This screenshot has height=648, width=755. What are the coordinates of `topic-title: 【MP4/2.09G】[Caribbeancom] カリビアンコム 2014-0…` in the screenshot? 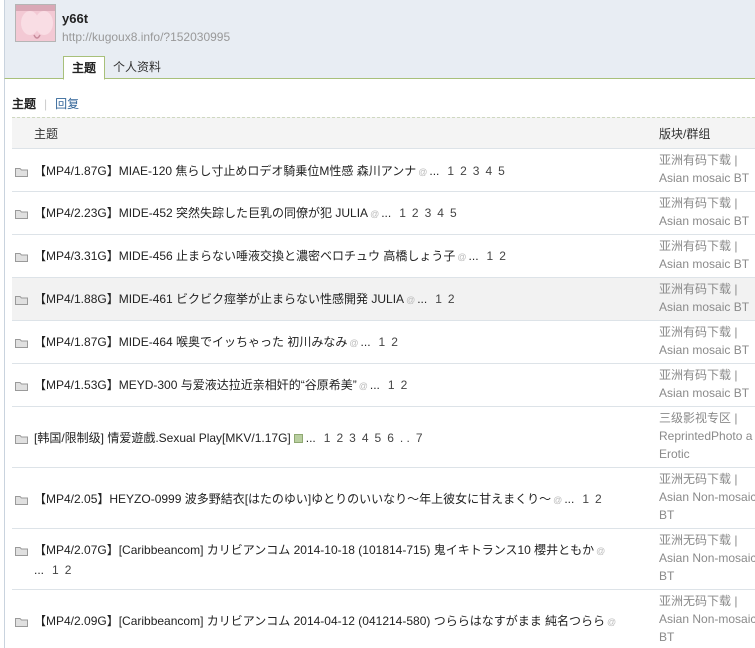 It's located at (334, 622).